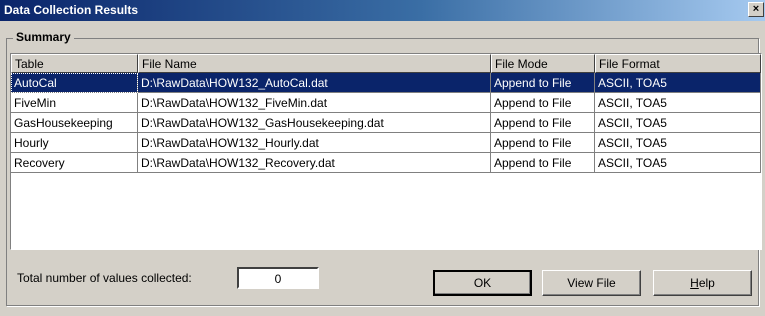 The height and width of the screenshot is (316, 765). Describe the element at coordinates (591, 283) in the screenshot. I see `view-file-button: View File` at that location.